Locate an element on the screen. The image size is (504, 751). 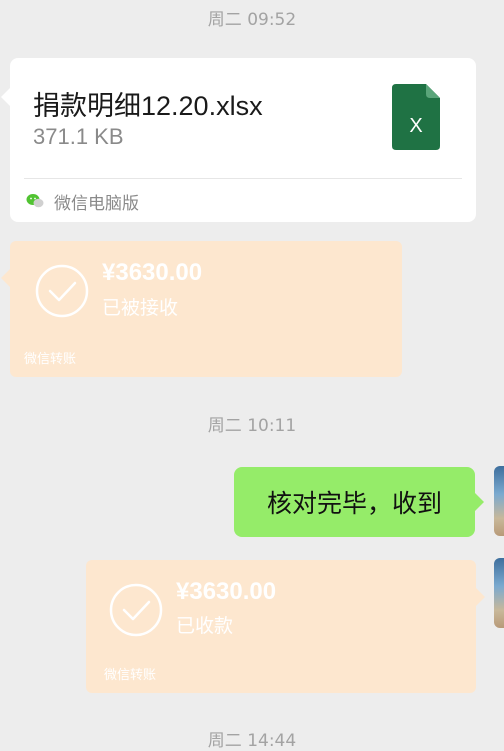
transfer-status: 已被接收 is located at coordinates (140, 308).